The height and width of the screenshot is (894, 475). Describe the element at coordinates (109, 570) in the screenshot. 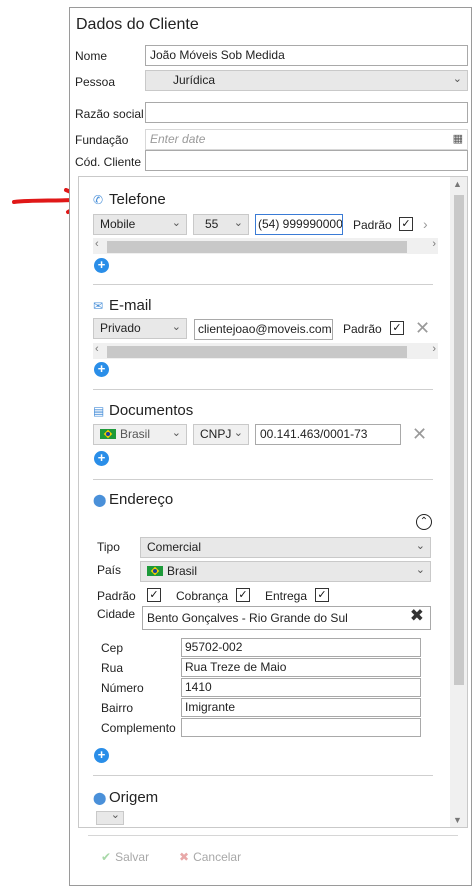

I see `pais-label: País` at that location.